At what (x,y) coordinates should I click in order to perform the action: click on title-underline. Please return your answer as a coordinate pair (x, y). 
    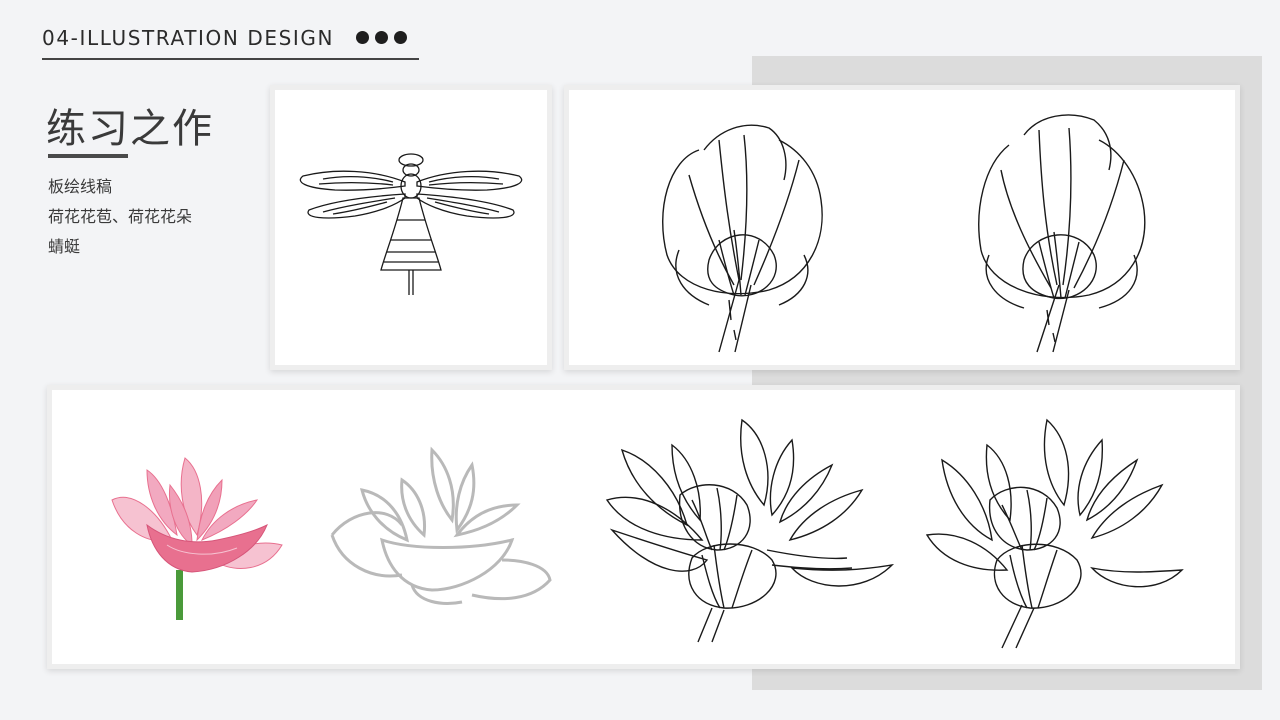
    Looking at the image, I should click on (88, 156).